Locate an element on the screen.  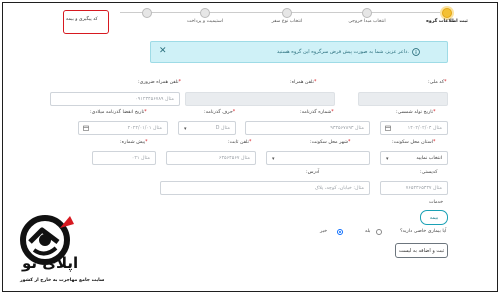
step-label: انتخاب مبدا خروجی is located at coordinates (367, 21).